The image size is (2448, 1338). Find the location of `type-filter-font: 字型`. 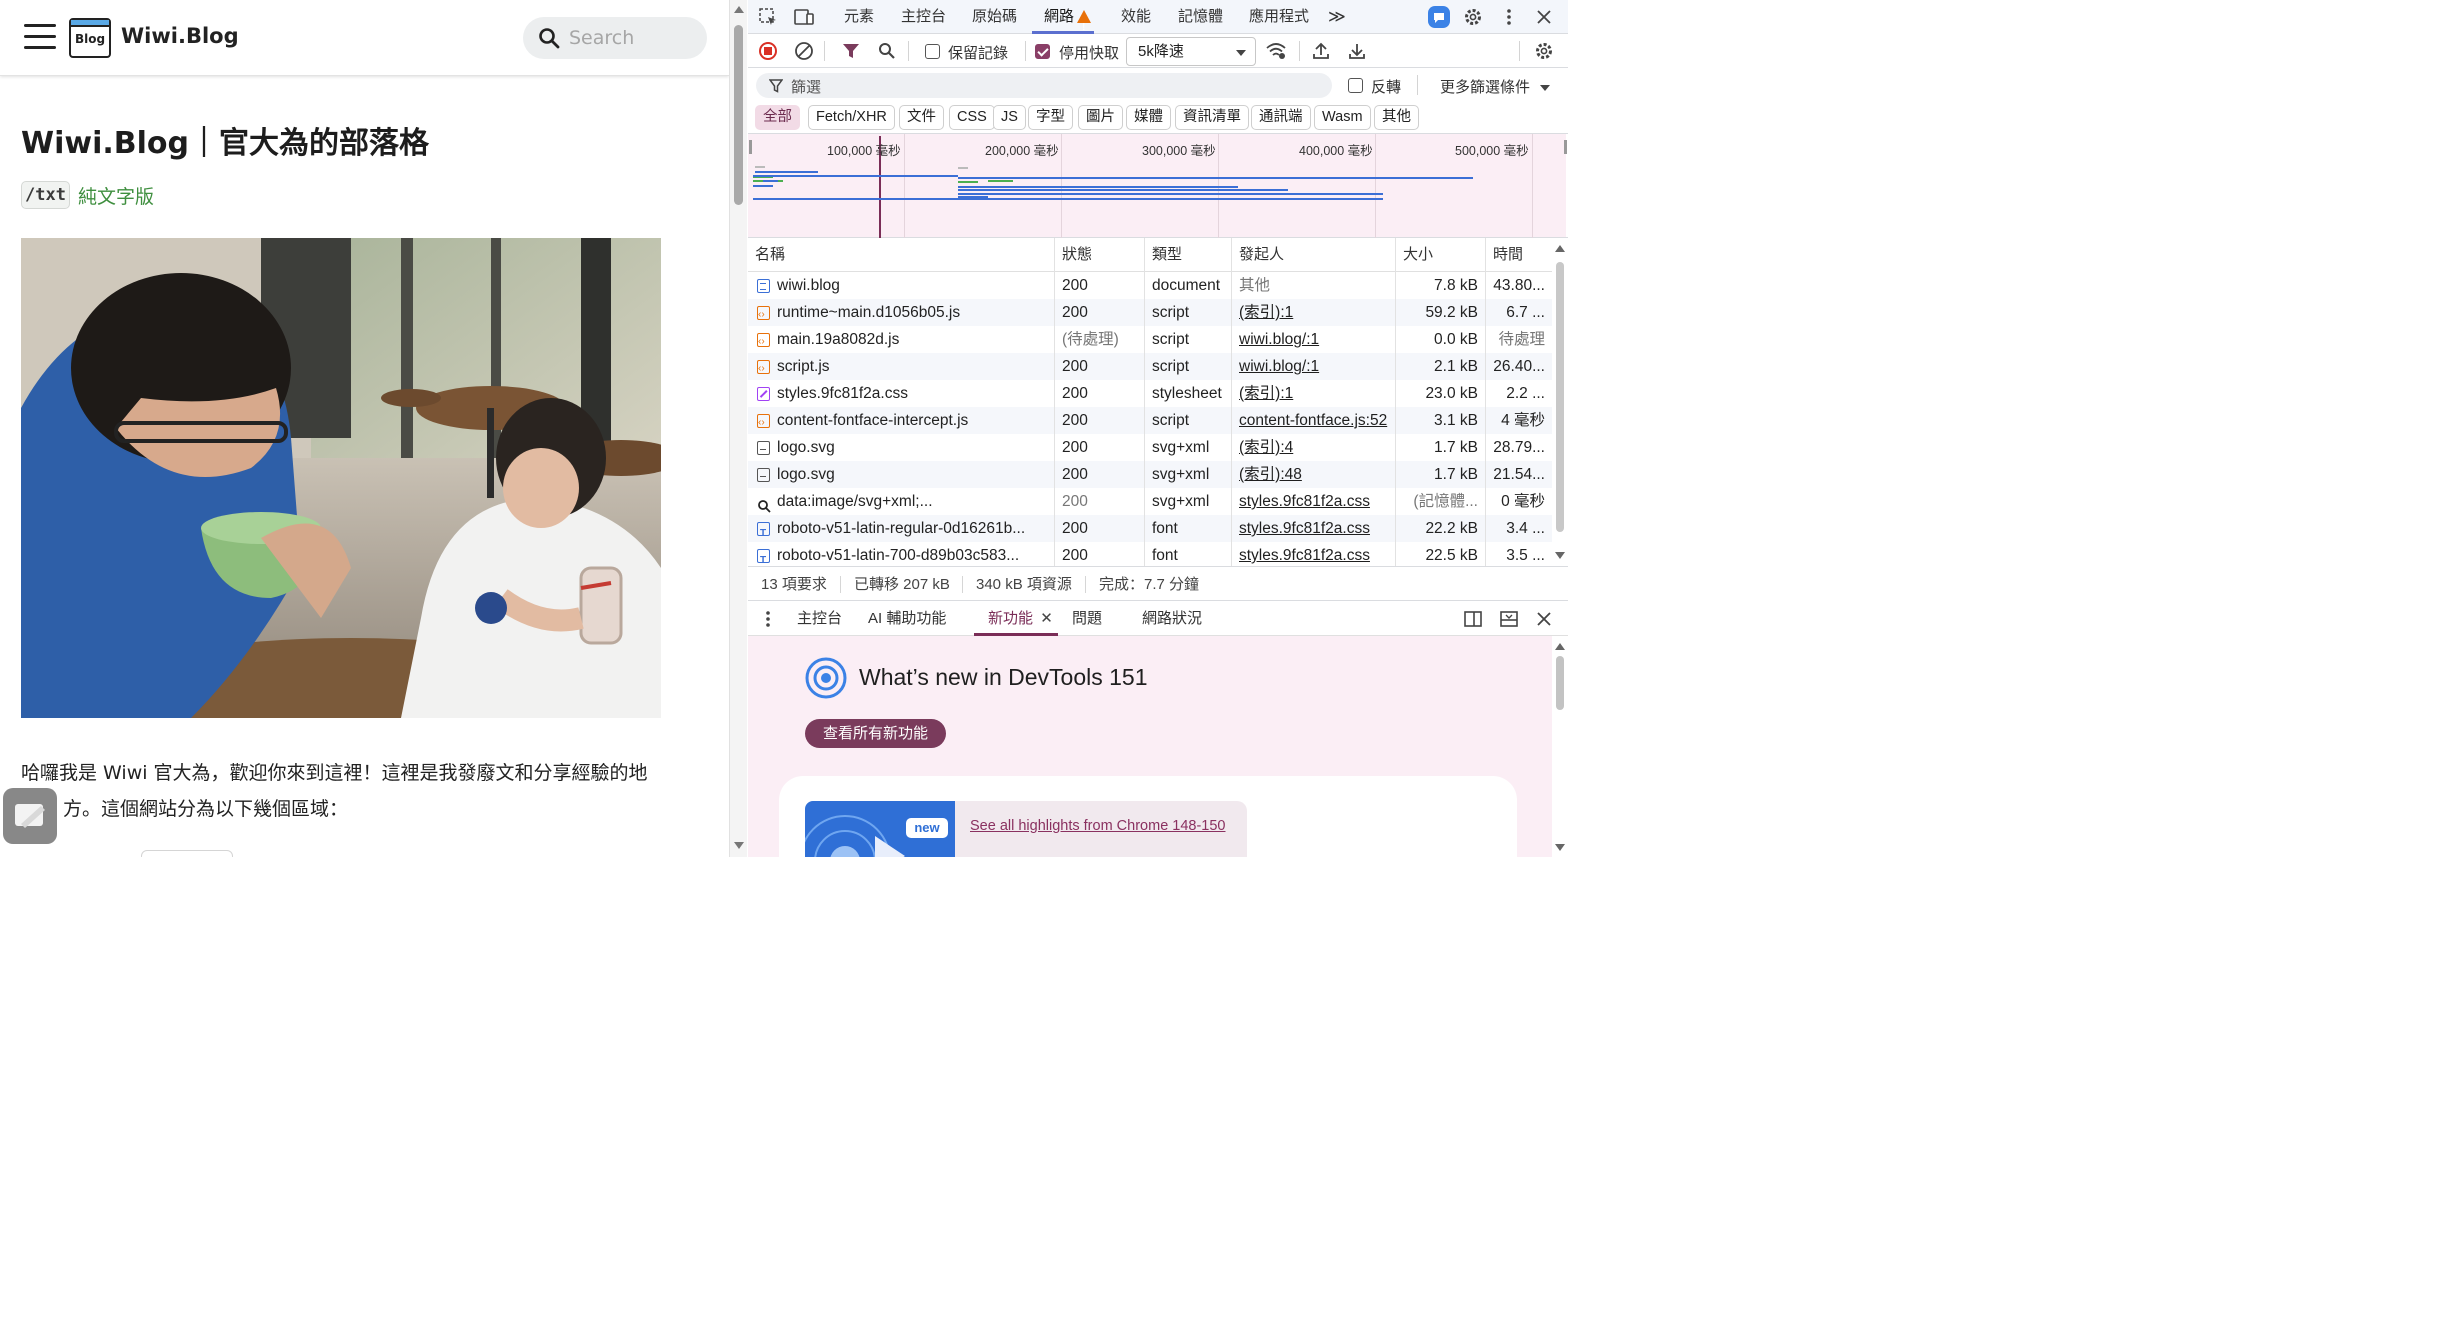

type-filter-font: 字型 is located at coordinates (1050, 117).